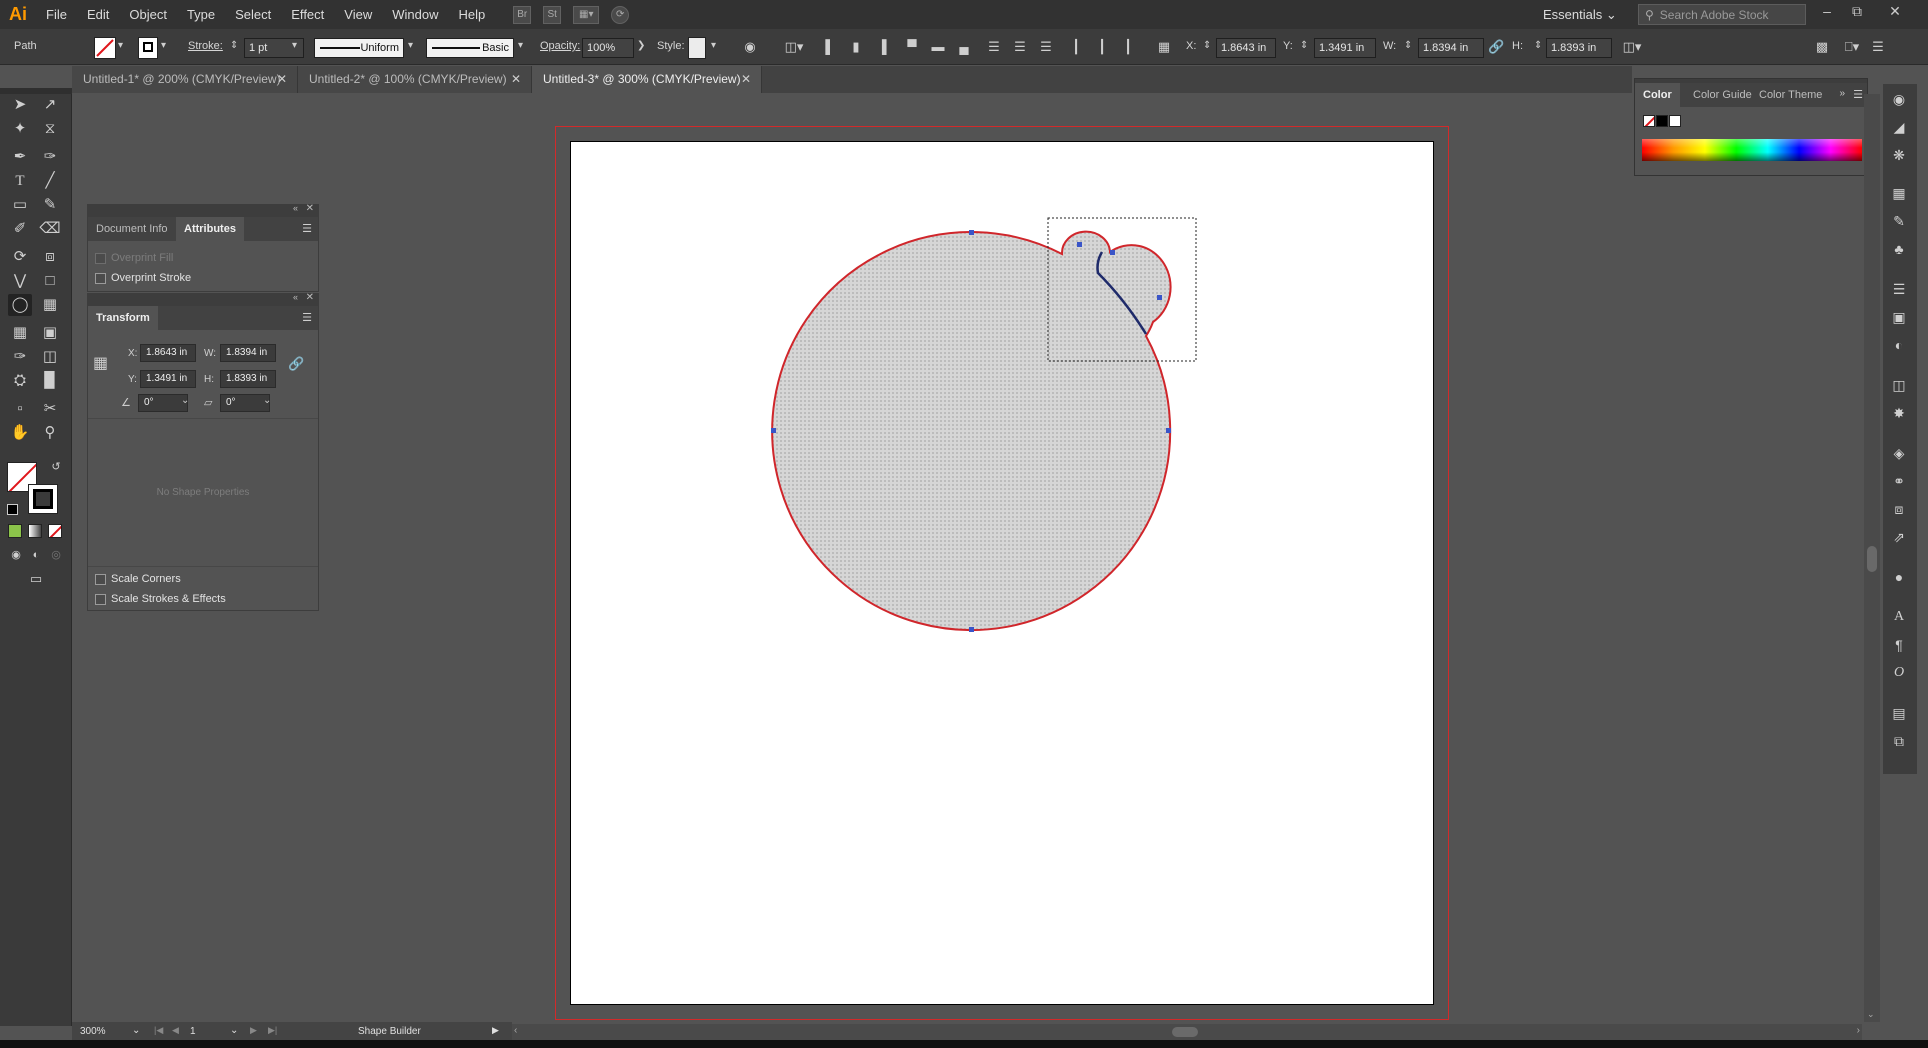 Image resolution: width=1928 pixels, height=1048 pixels. What do you see at coordinates (964, 1044) in the screenshot?
I see `os-taskbar` at bounding box center [964, 1044].